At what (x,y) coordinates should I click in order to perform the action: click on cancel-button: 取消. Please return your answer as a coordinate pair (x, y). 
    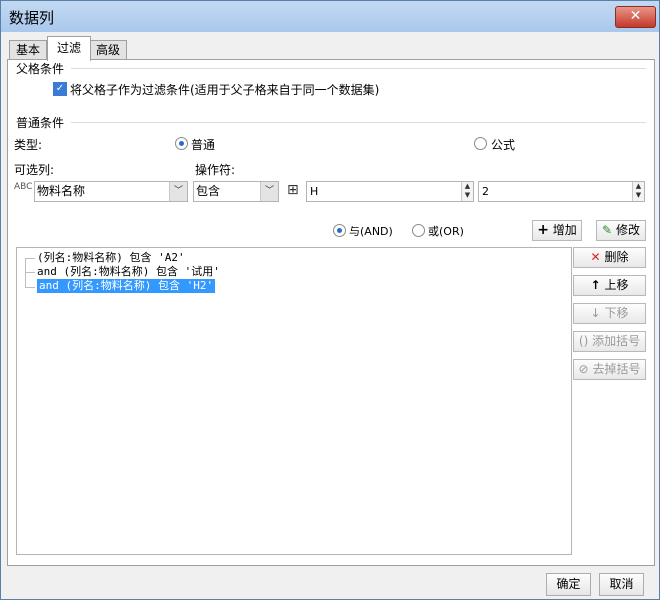
    Looking at the image, I should click on (621, 584).